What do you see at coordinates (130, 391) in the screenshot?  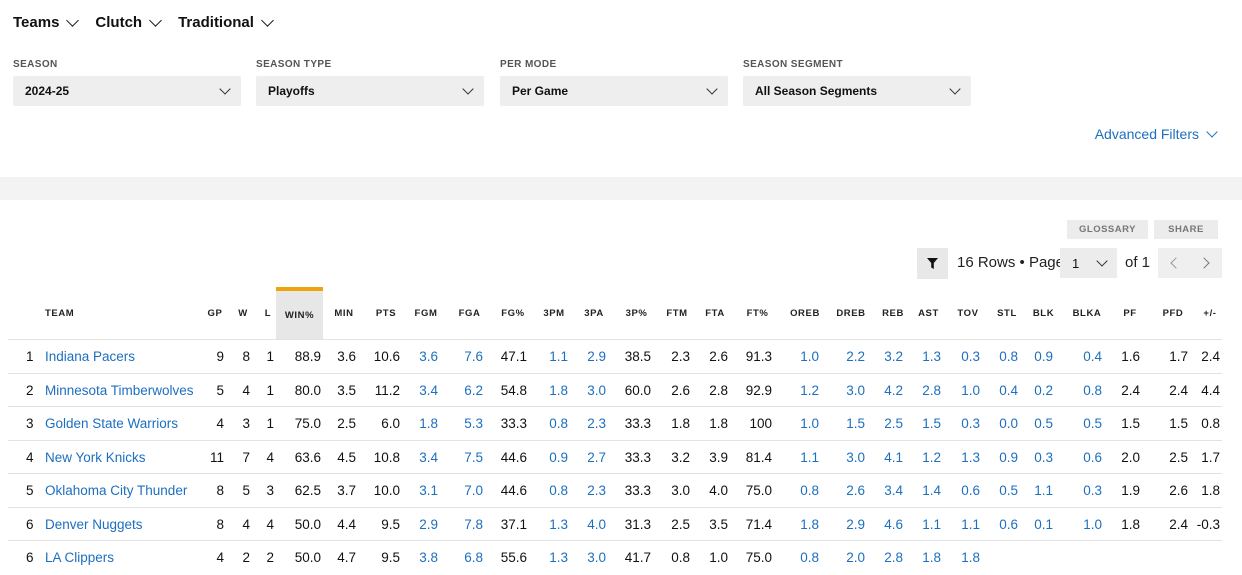 I see `team-link: Minnesota Timberwolves` at bounding box center [130, 391].